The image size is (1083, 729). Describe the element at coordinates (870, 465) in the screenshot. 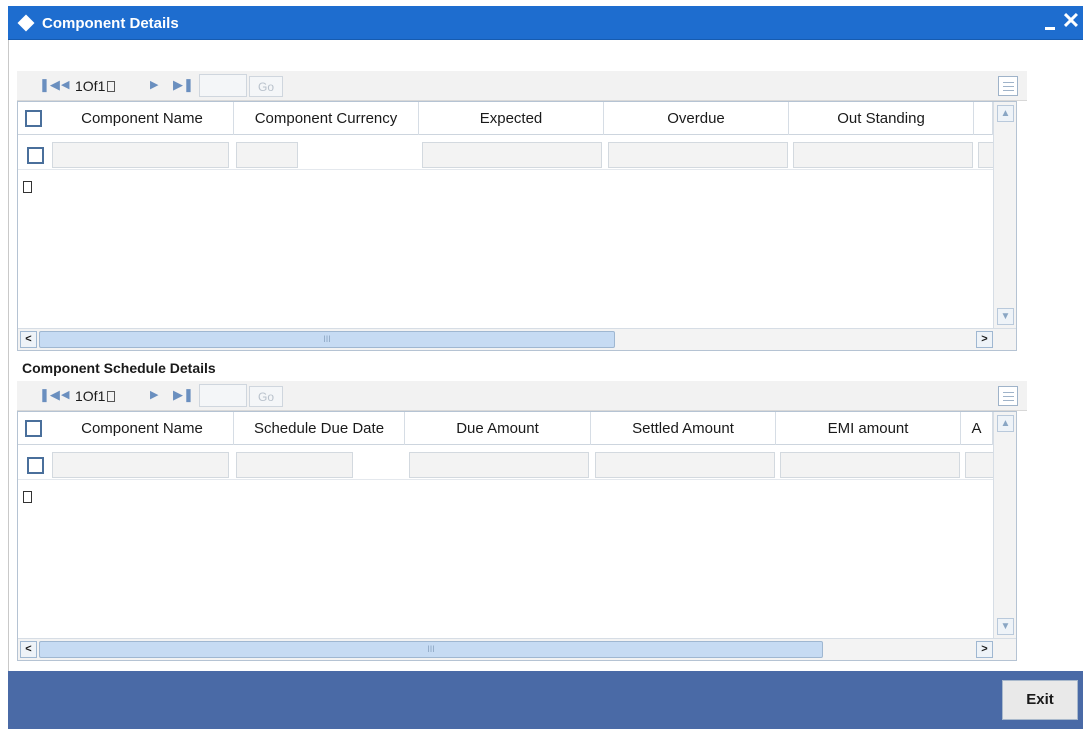

I see `emi-amount-cell` at that location.